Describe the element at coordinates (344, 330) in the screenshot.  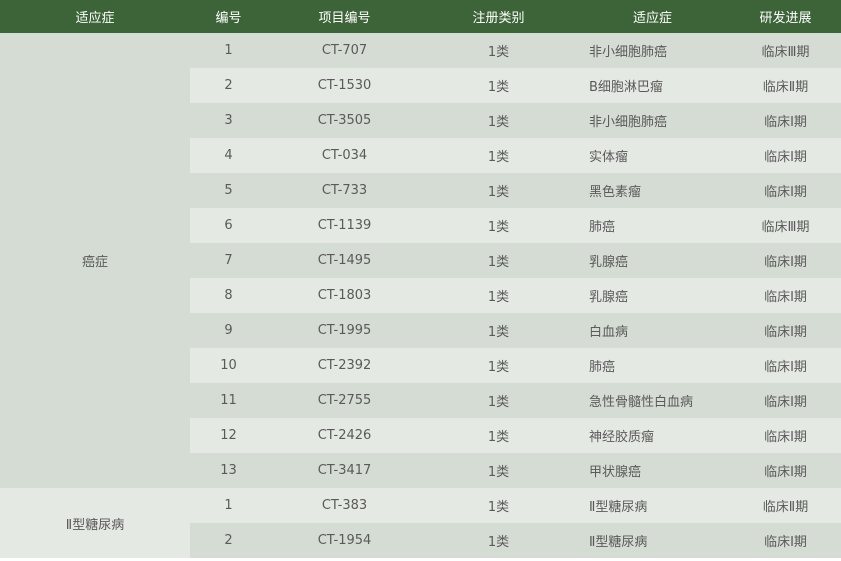
I see `cell-code: CT-1995` at that location.